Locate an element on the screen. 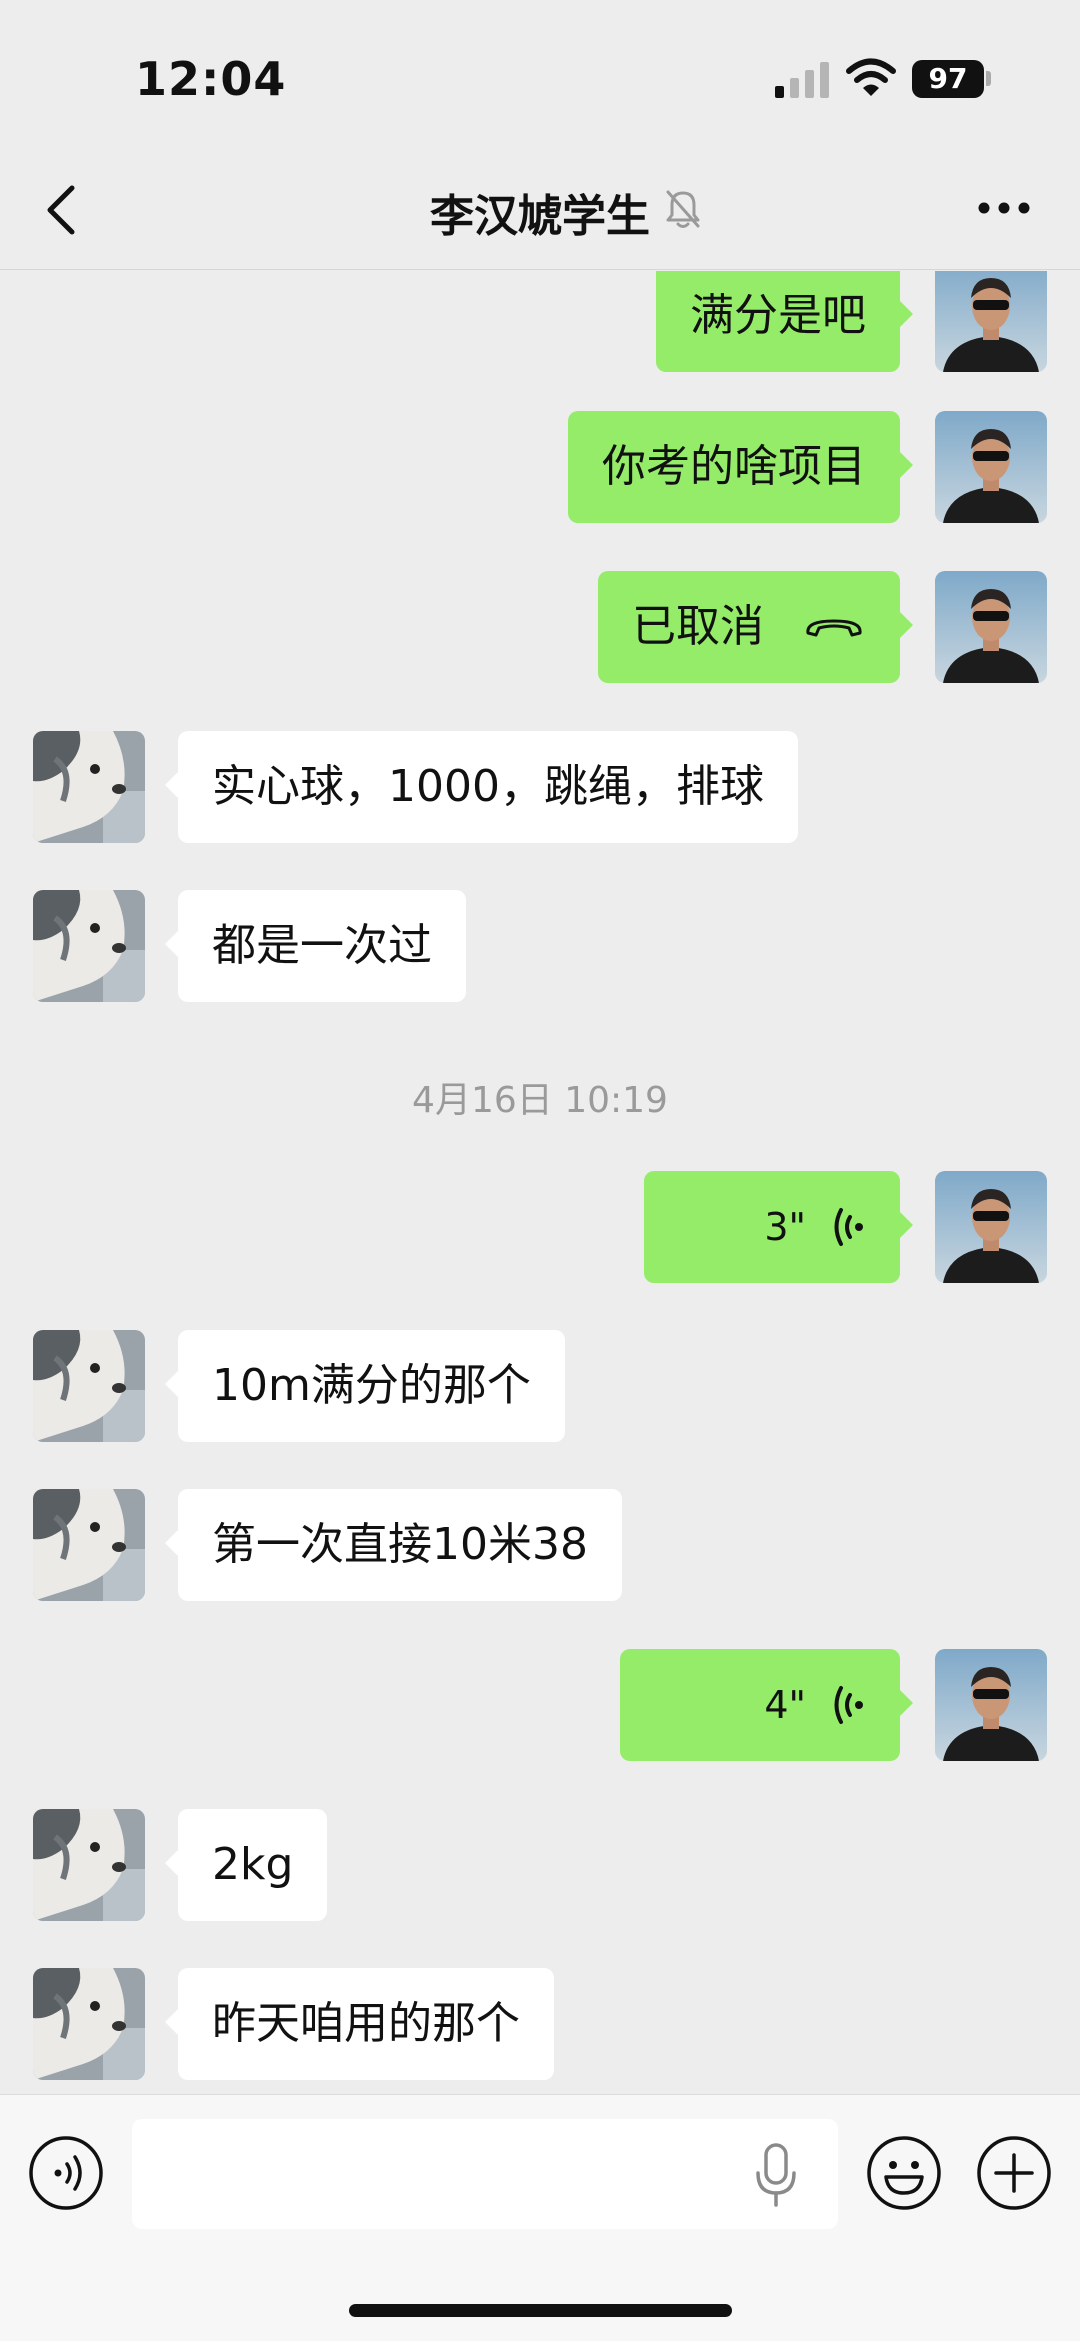 The width and height of the screenshot is (1080, 2341). status-bar: 12:04 97 is located at coordinates (540, 75).